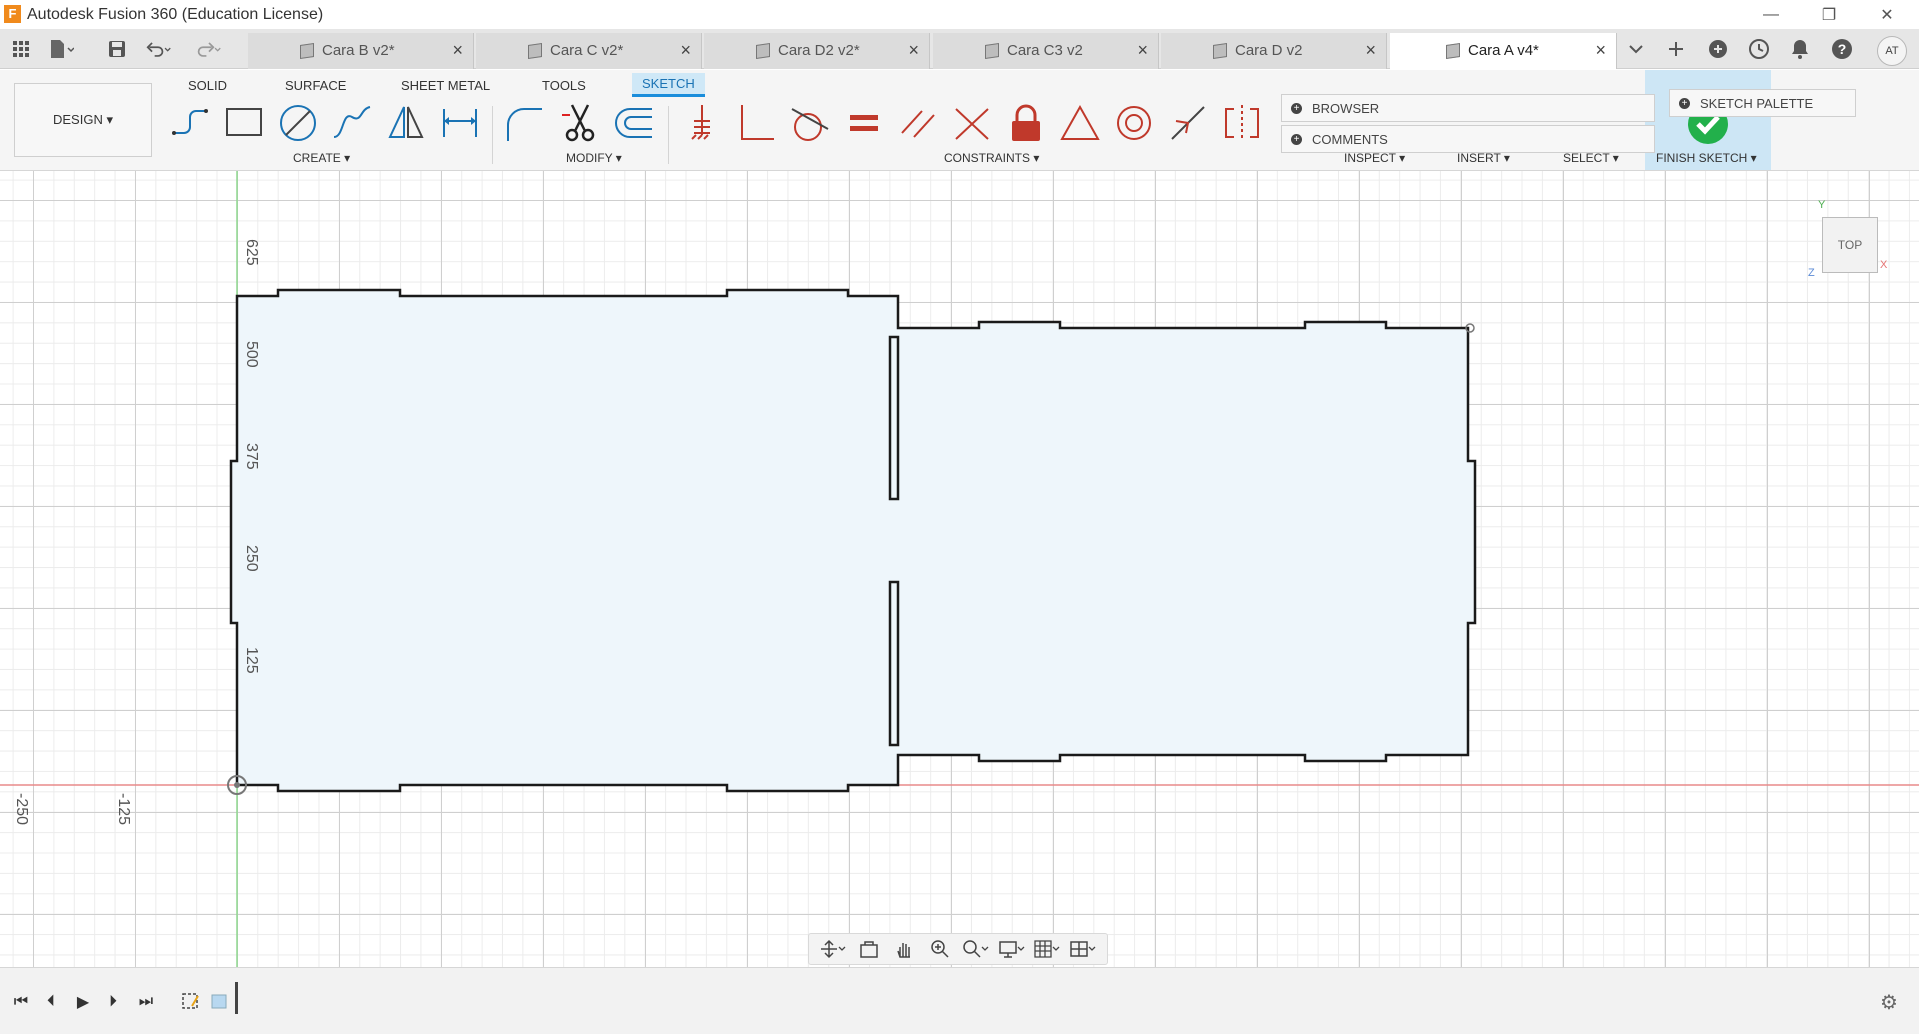  I want to click on document-tab-cara-a: Cara A v4* ×, so click(1503, 51).